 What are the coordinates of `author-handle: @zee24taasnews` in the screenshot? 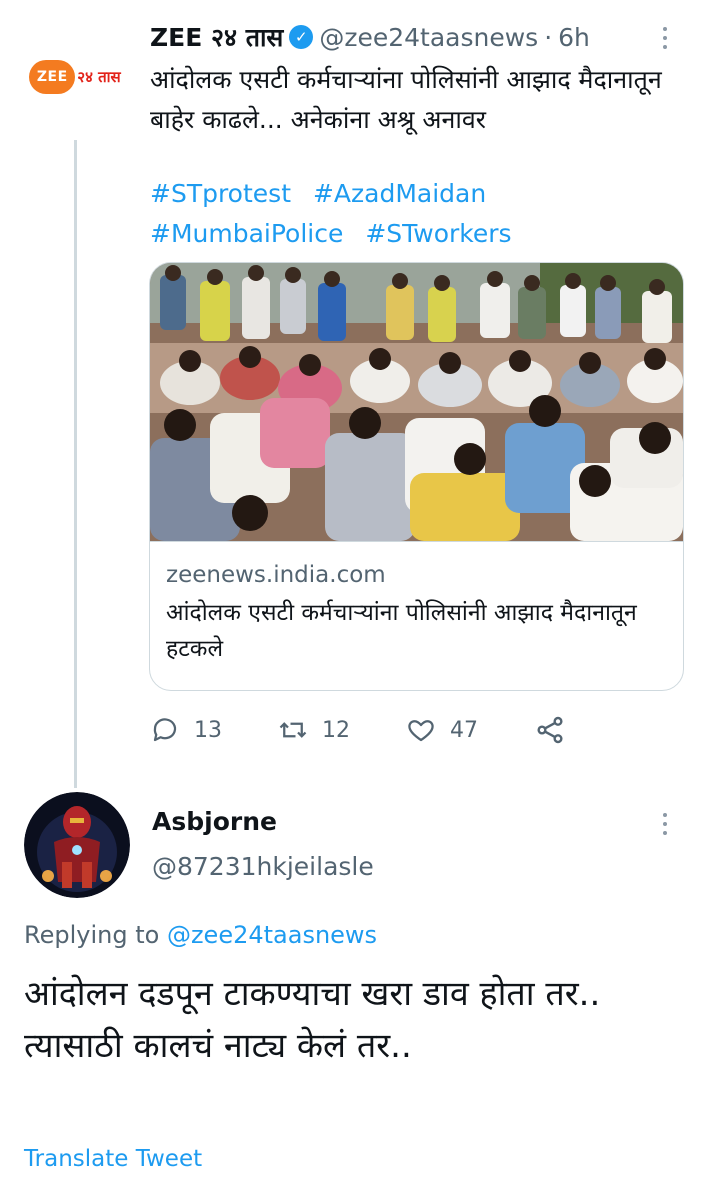 It's located at (428, 37).